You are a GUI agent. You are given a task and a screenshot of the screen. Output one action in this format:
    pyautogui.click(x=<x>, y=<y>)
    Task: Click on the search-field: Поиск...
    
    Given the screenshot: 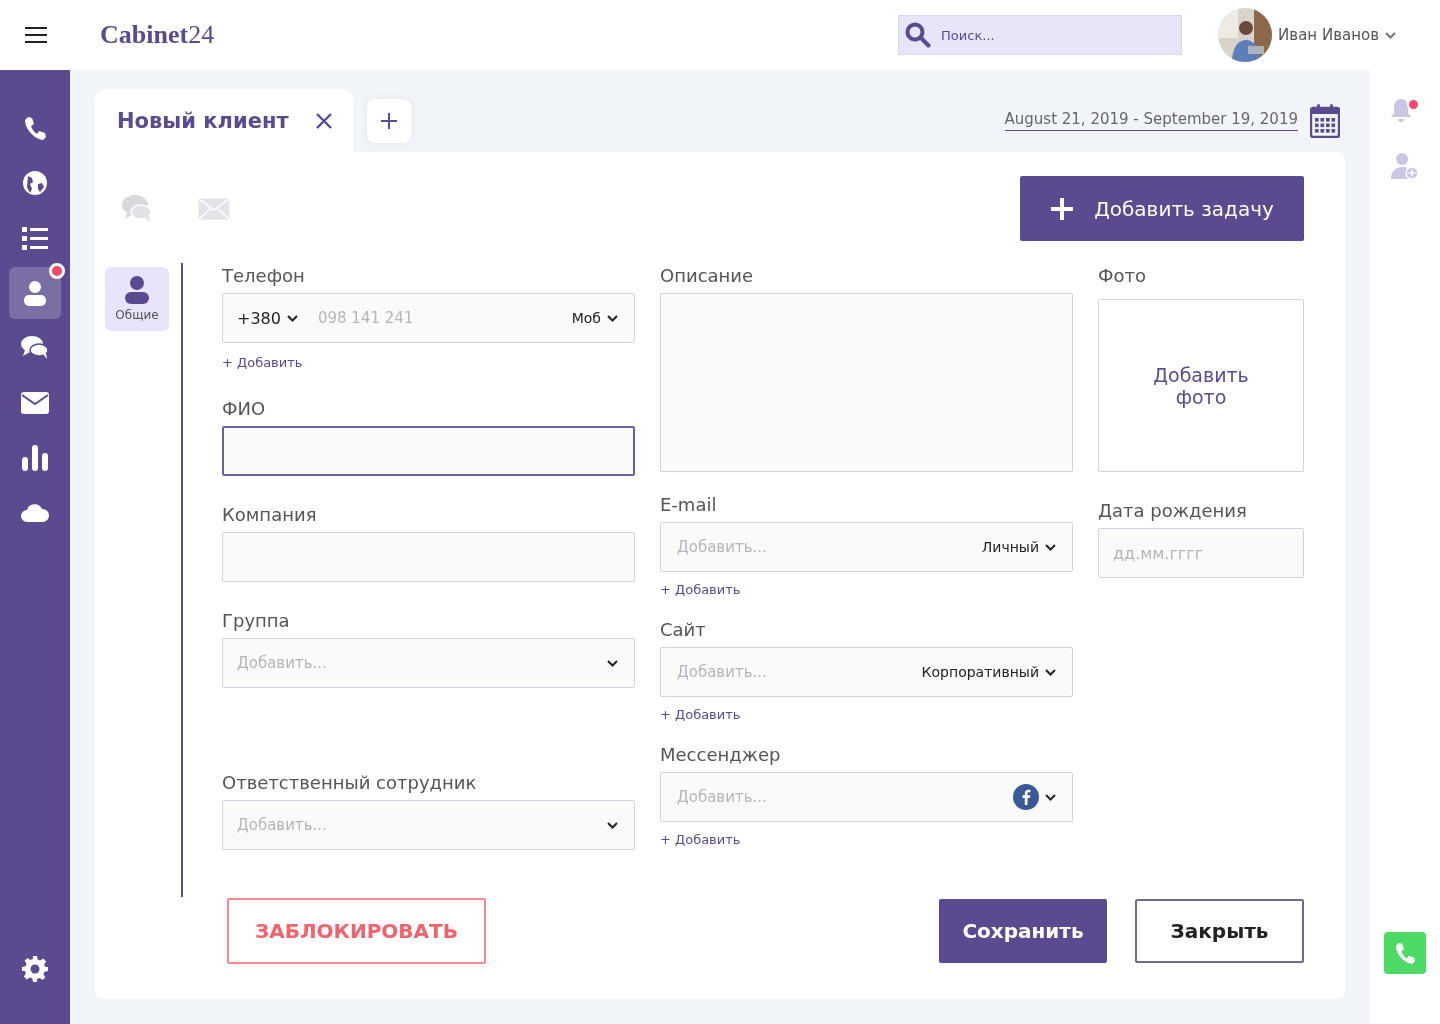 What is the action you would take?
    pyautogui.click(x=1040, y=35)
    